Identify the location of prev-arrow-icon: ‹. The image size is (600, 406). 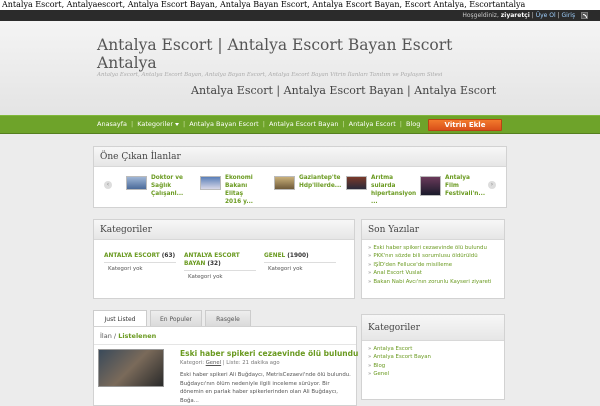
(108, 185).